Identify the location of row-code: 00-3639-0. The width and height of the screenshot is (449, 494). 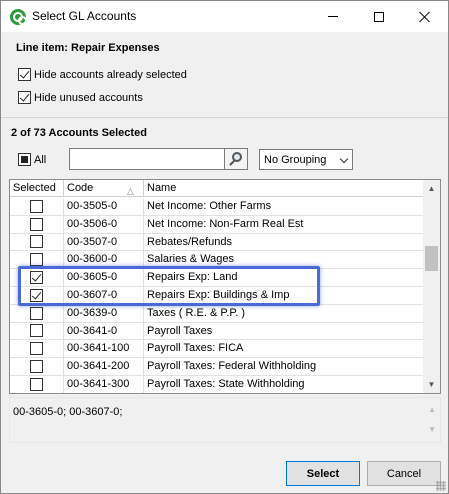
(104, 313).